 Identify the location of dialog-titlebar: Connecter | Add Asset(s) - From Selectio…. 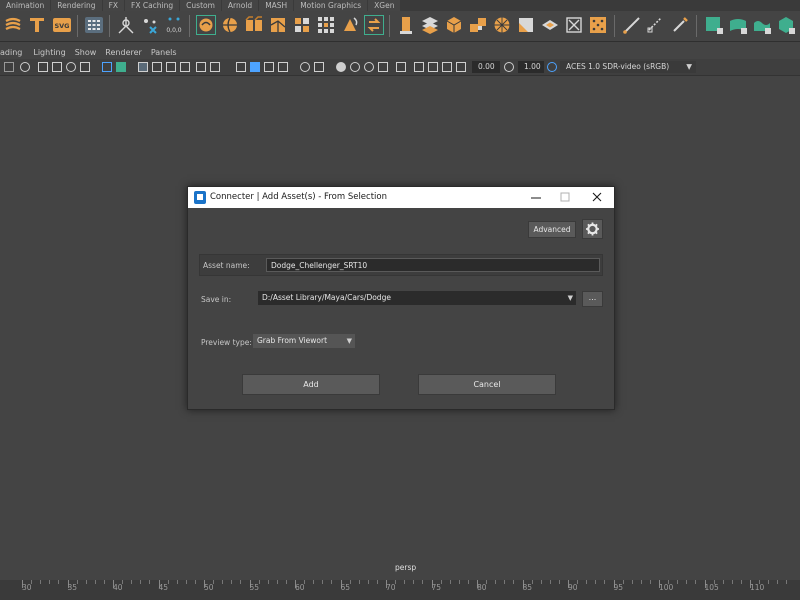
(401, 197).